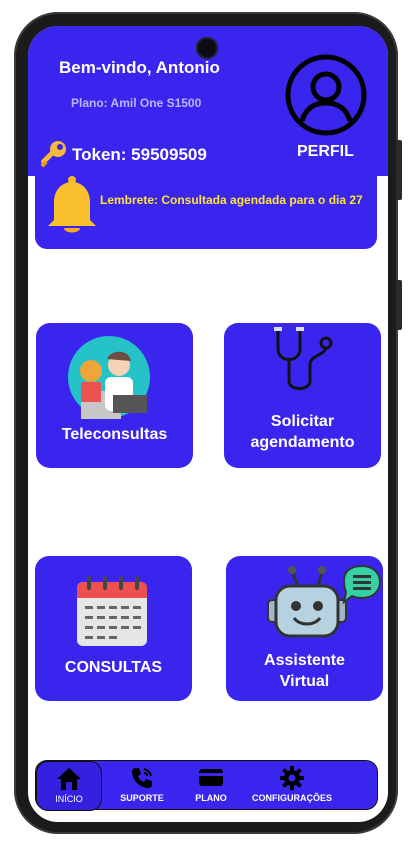  Describe the element at coordinates (291, 798) in the screenshot. I see `nav-configuracoes-label: CONFIGURAÇÕES` at that location.